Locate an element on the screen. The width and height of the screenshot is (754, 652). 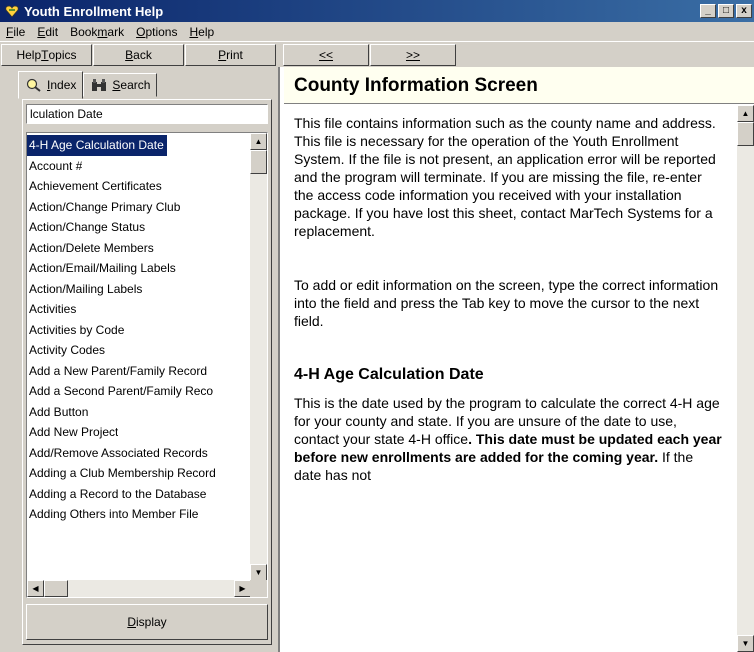
next-topic-button: >> is located at coordinates (413, 54).